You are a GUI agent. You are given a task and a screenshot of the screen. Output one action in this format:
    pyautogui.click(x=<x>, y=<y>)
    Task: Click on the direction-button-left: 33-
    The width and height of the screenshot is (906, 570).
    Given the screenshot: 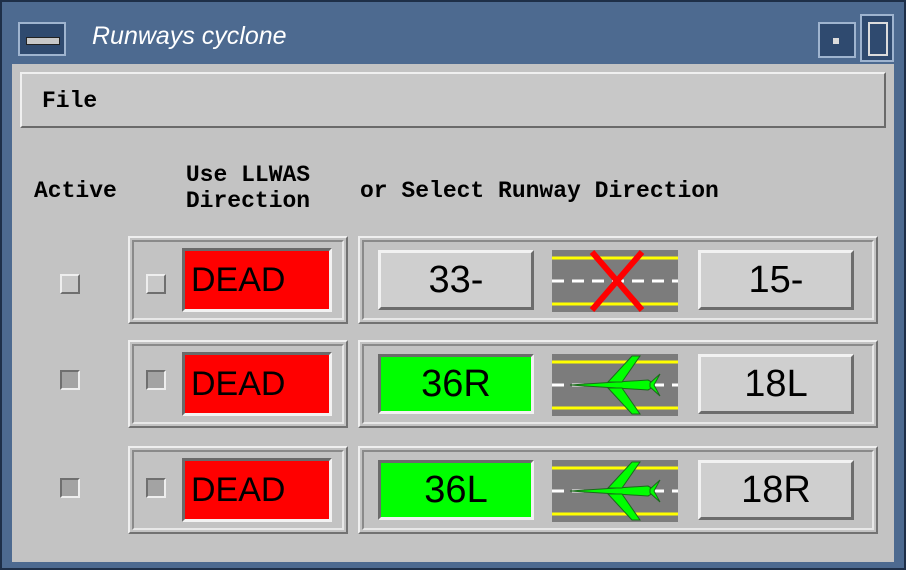 What is the action you would take?
    pyautogui.click(x=456, y=280)
    